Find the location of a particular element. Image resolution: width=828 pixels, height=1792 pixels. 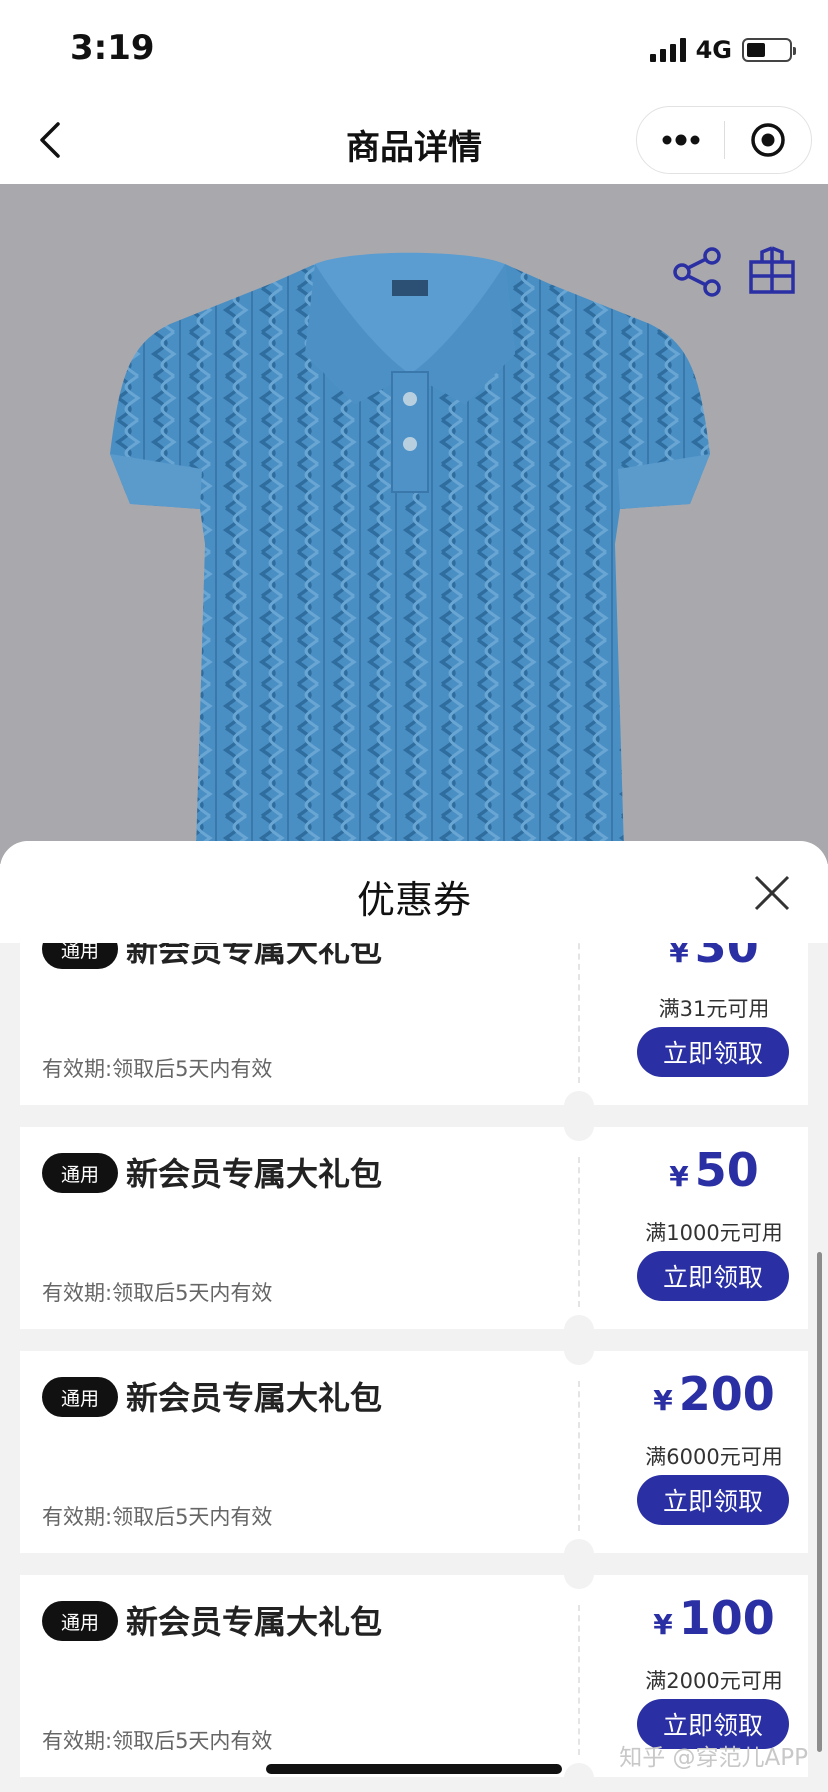

coupon-amount: ¥100 is located at coordinates (714, 1618).